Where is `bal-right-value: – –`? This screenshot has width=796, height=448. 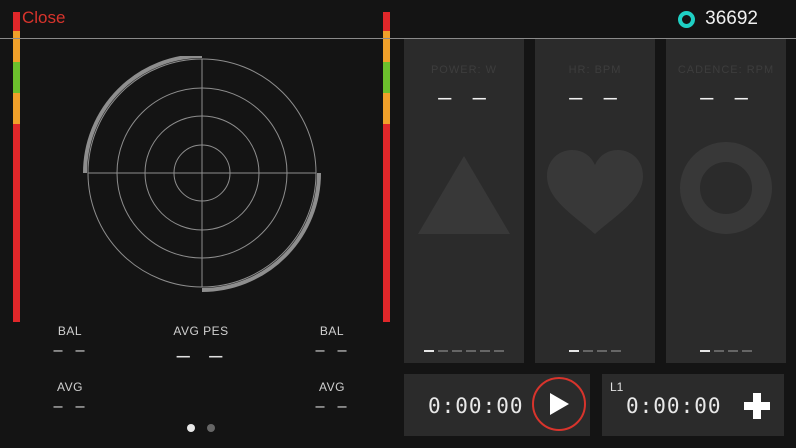
bal-right-value: – – is located at coordinates (332, 350).